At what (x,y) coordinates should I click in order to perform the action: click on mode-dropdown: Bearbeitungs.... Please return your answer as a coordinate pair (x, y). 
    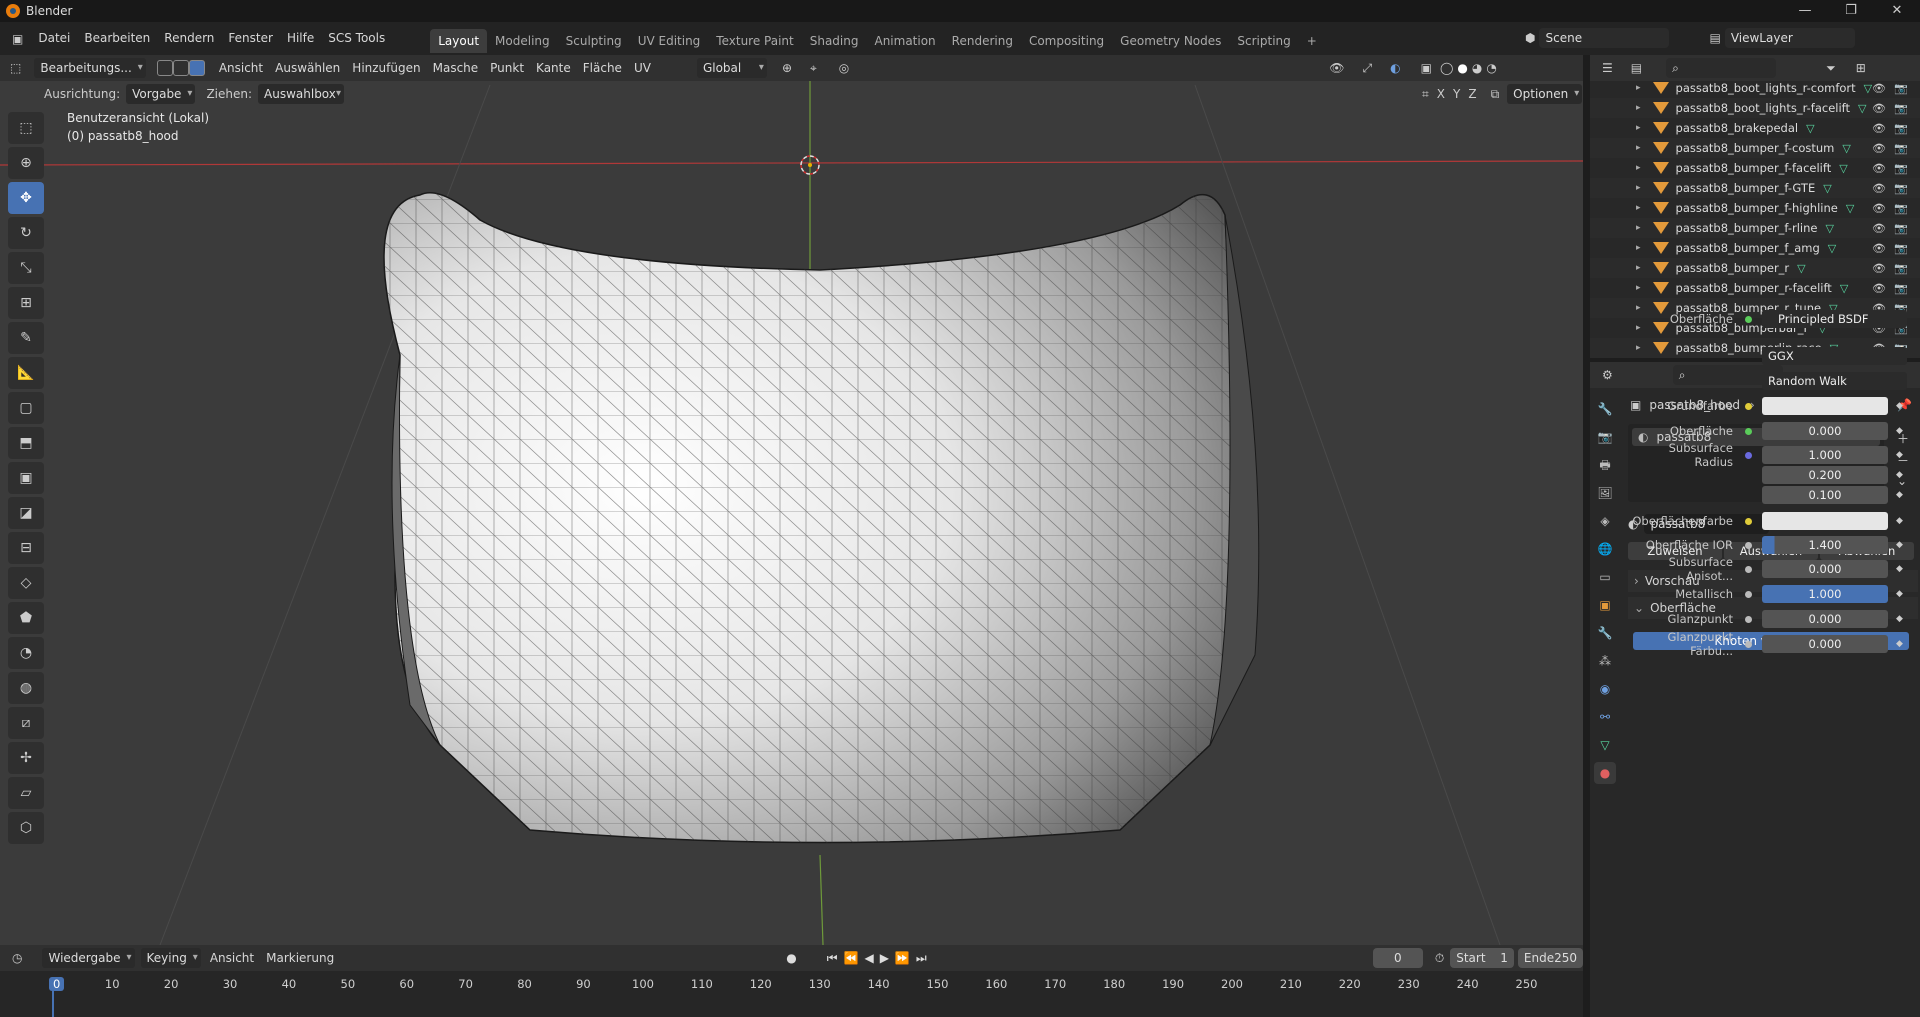
    Looking at the image, I should click on (90, 68).